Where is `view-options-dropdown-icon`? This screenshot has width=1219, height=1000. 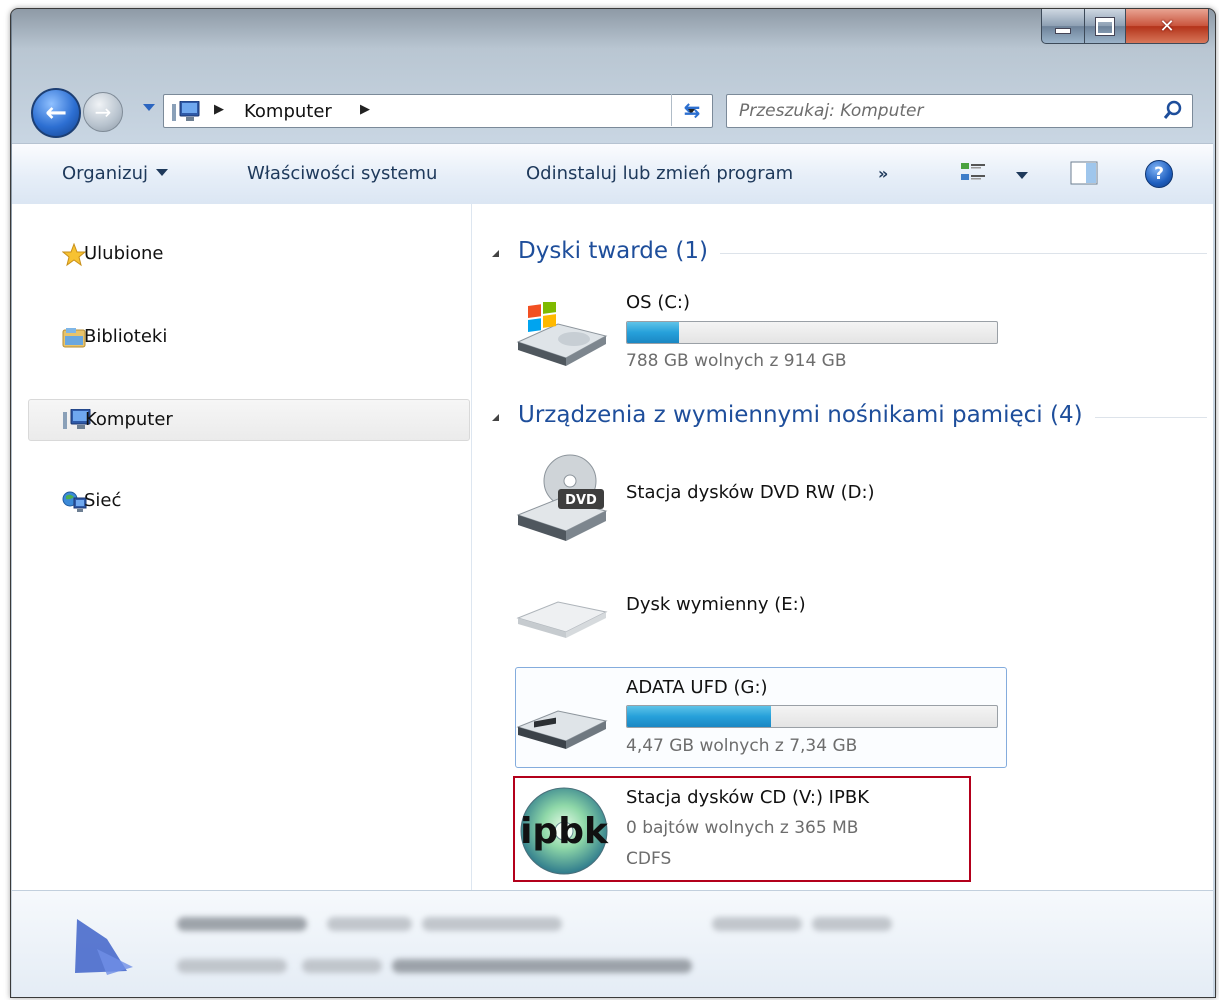 view-options-dropdown-icon is located at coordinates (1022, 175).